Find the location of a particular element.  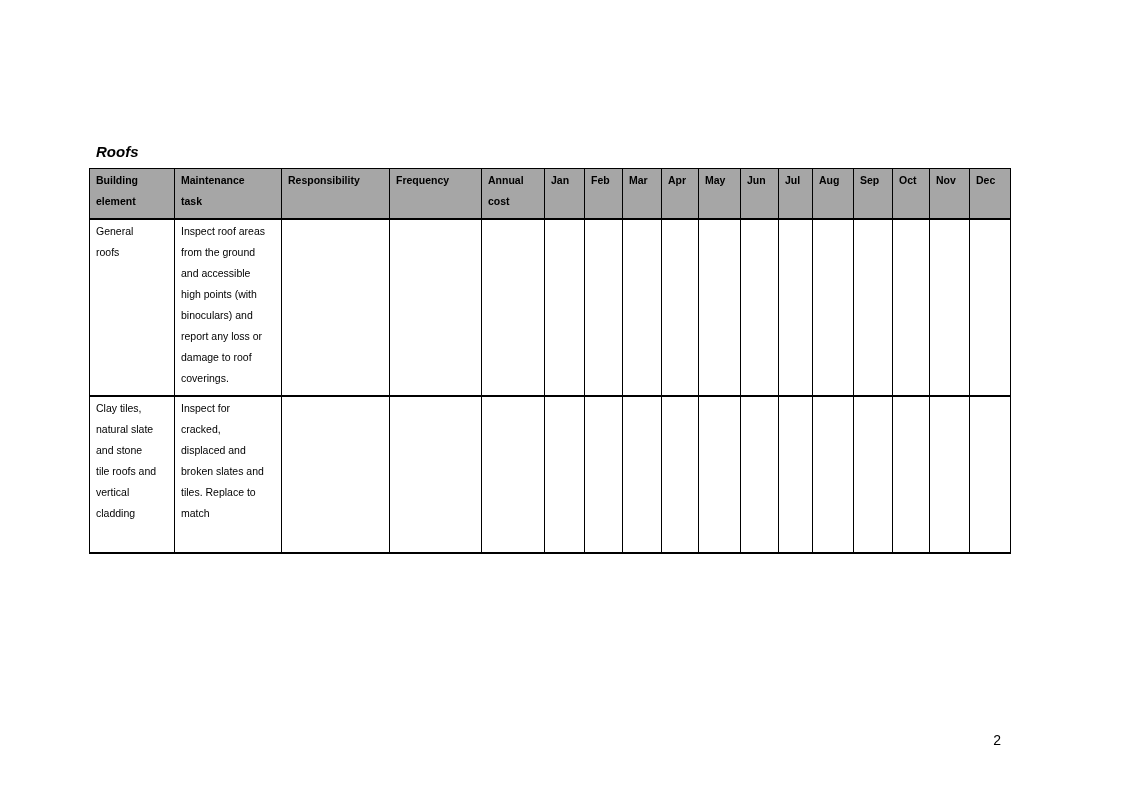

column-header: Mar is located at coordinates (642, 193).